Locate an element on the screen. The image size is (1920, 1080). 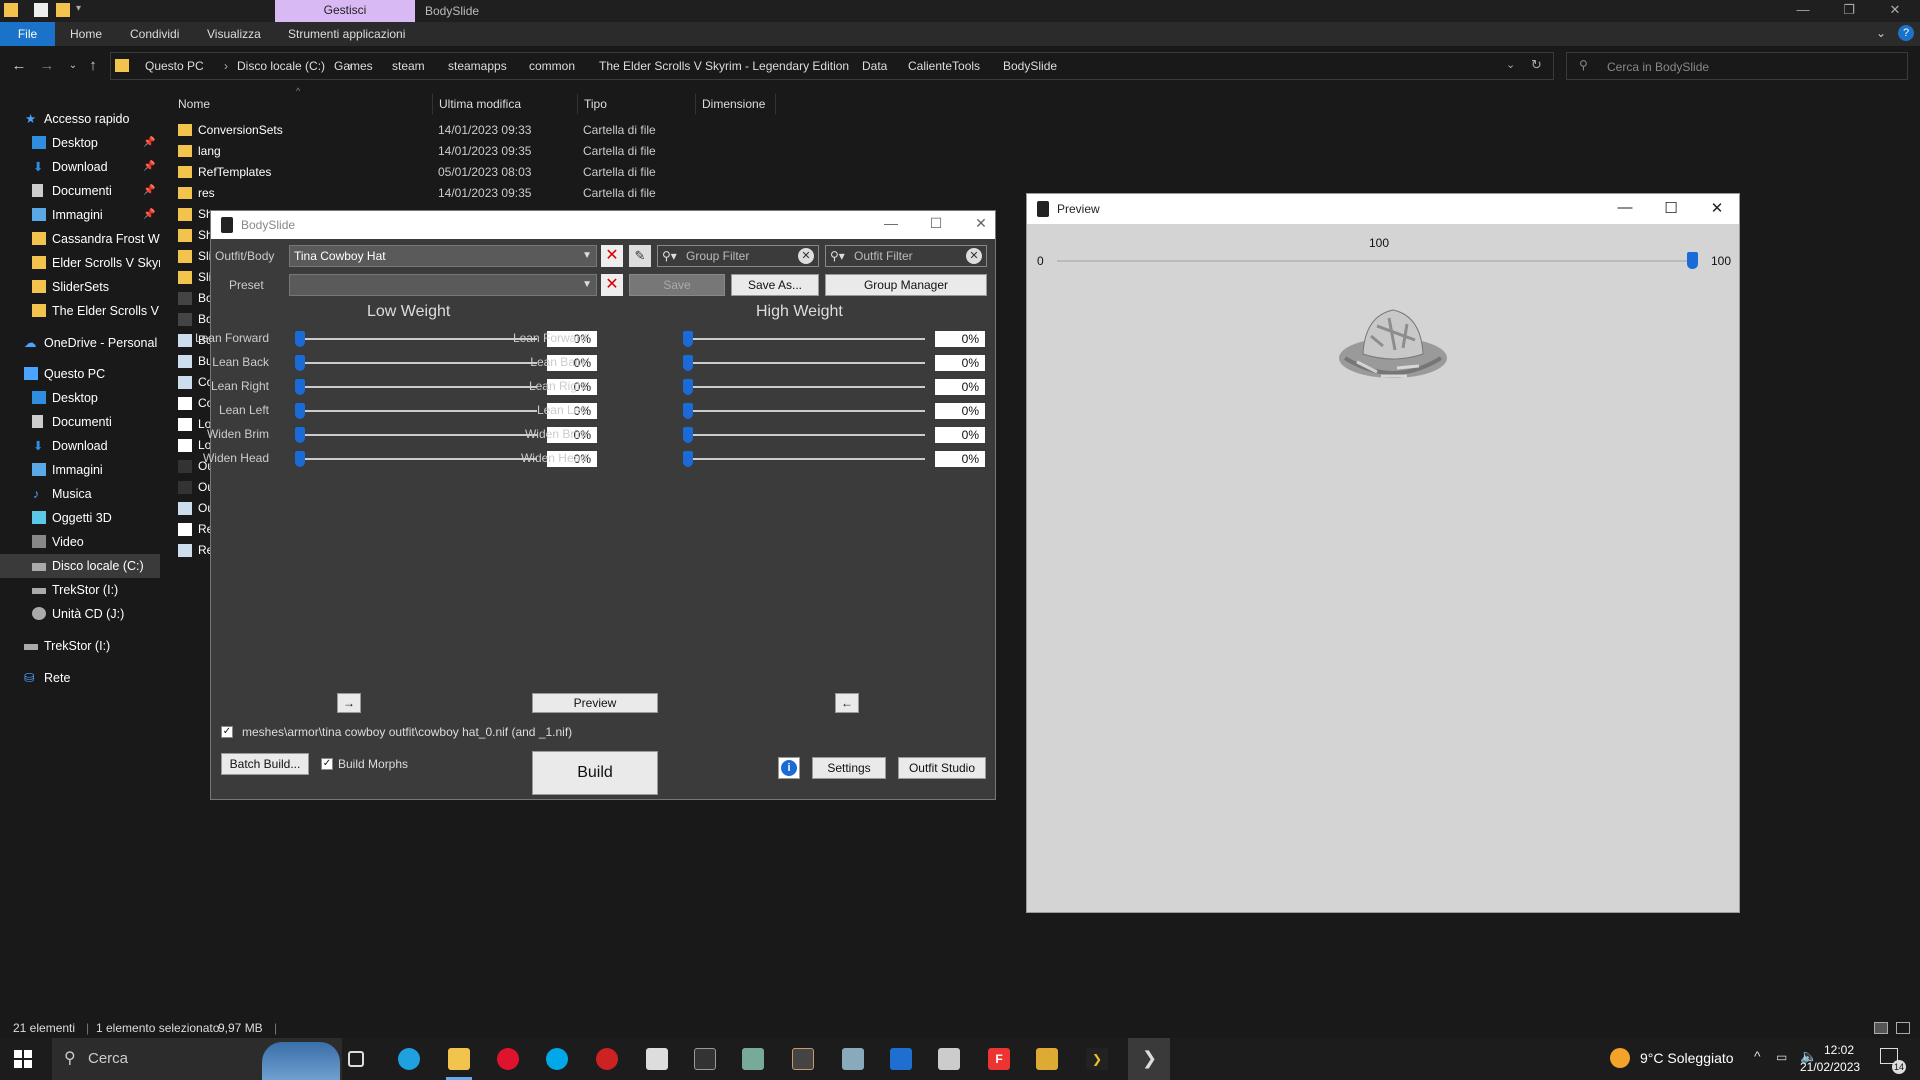
clock-date: 21/02/2023 is located at coordinates (1830, 1067).